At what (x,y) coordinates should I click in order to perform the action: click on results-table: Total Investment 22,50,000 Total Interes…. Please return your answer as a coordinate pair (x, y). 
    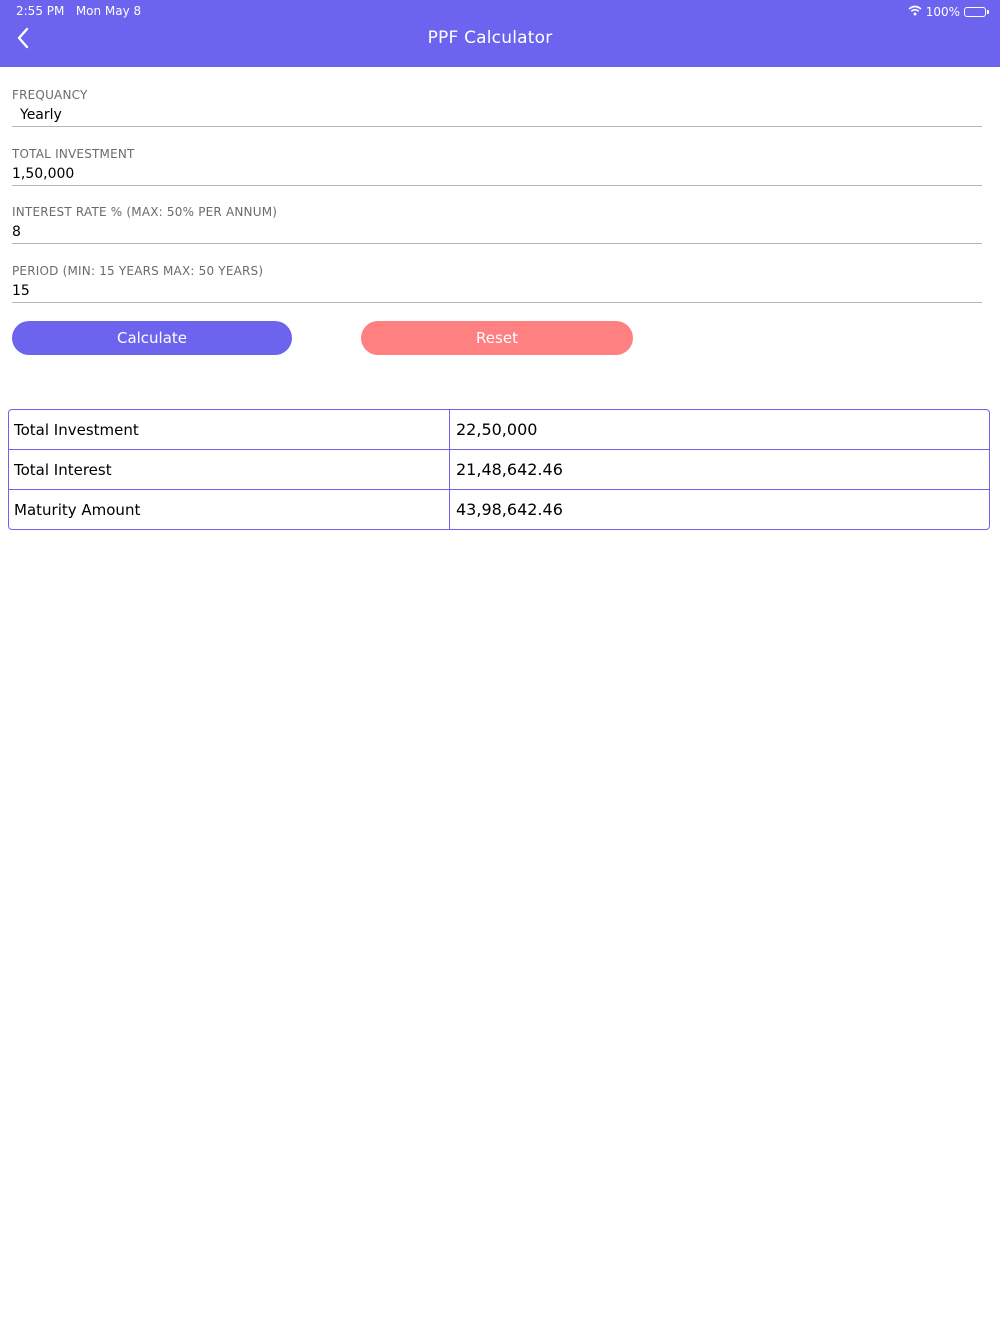
    Looking at the image, I should click on (499, 469).